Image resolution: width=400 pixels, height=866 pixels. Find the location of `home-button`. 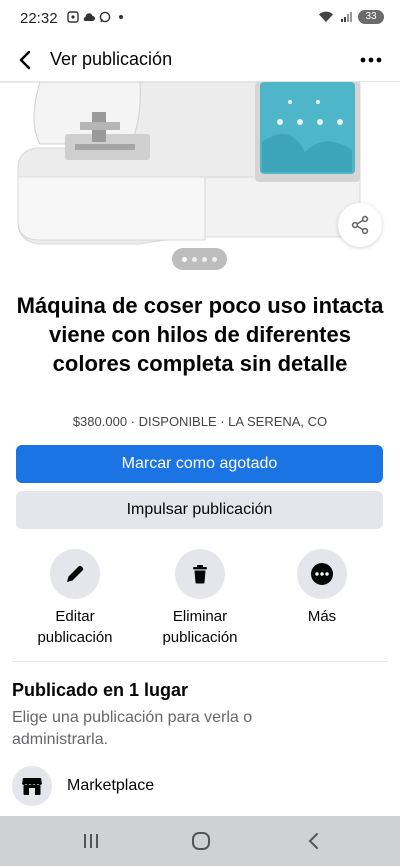

home-button is located at coordinates (201, 841).